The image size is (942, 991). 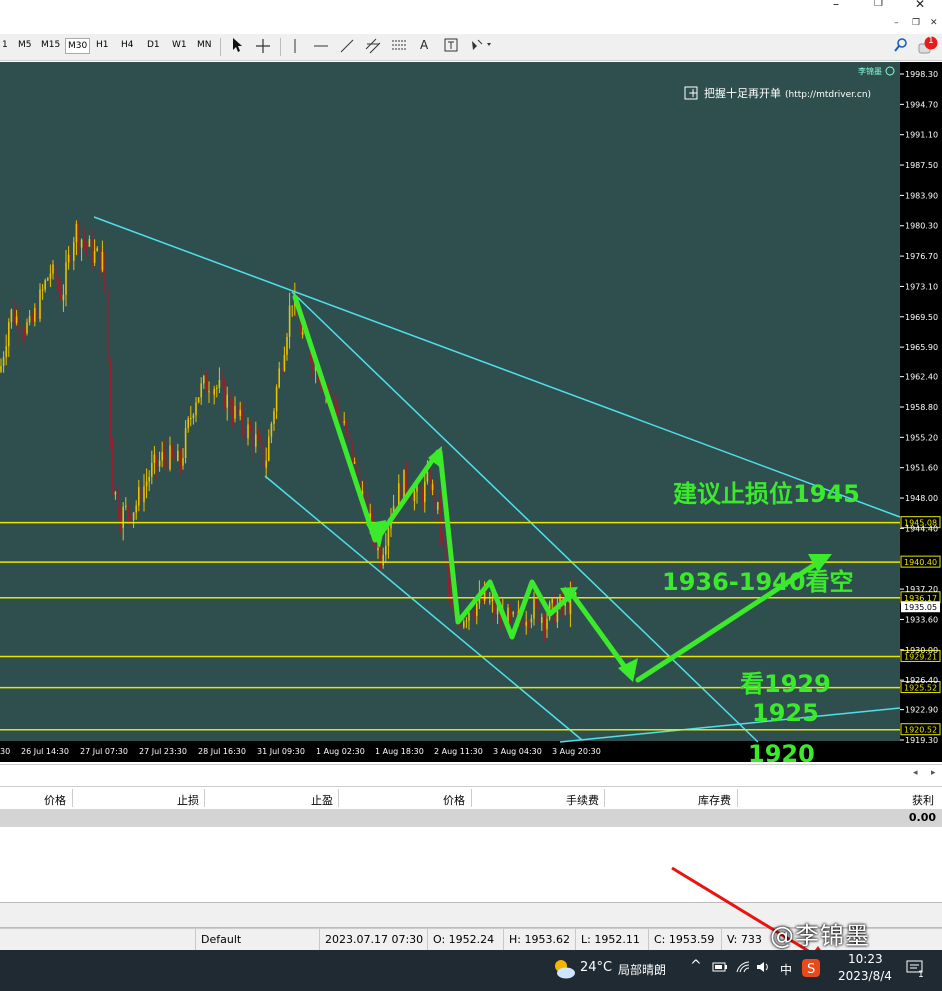 I want to click on status-low: L: 1952.11, so click(x=612, y=940).